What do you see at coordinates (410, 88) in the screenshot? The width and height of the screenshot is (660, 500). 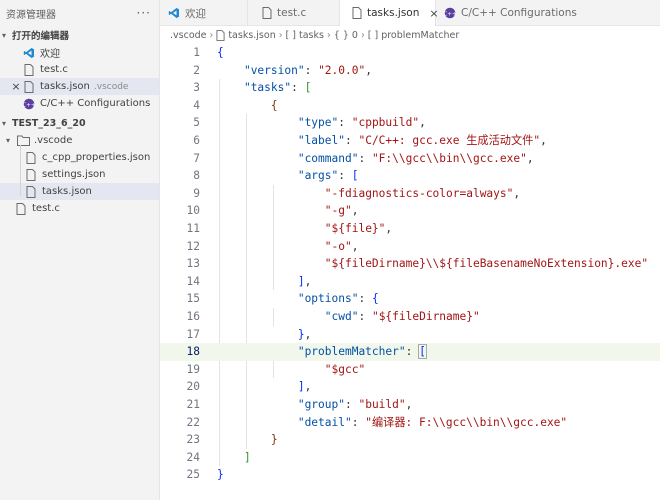 I see `code-line: 3 "tasks": [` at bounding box center [410, 88].